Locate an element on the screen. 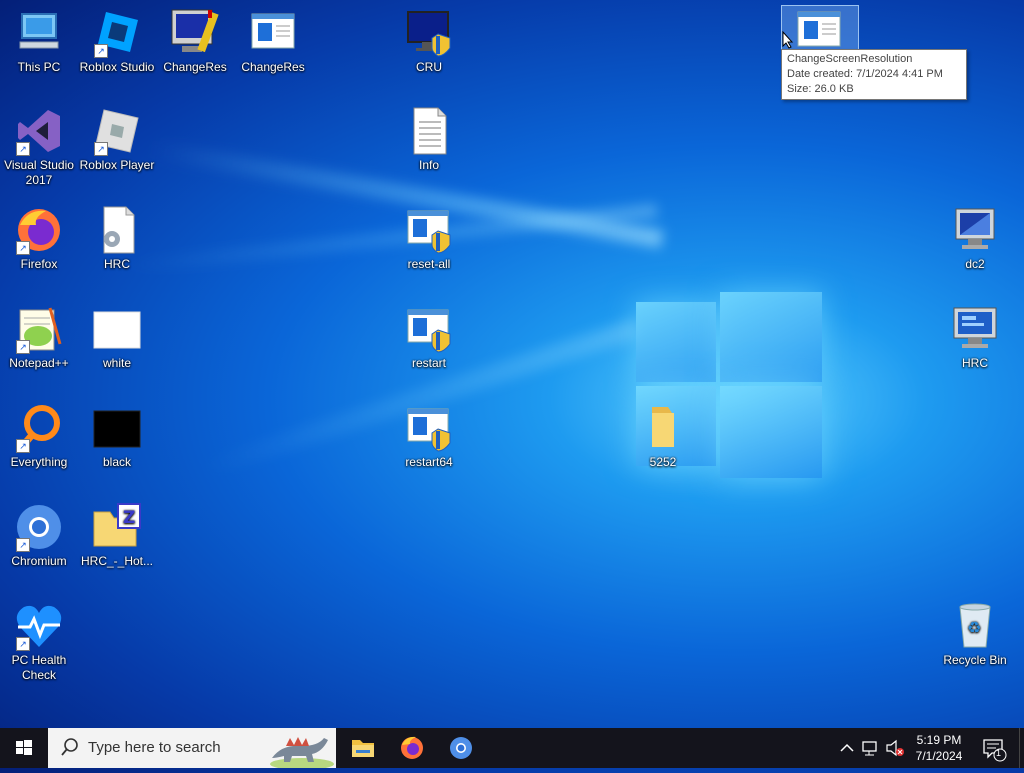 Image resolution: width=1024 pixels, height=773 pixels. taskbar-chromium is located at coordinates (461, 748).